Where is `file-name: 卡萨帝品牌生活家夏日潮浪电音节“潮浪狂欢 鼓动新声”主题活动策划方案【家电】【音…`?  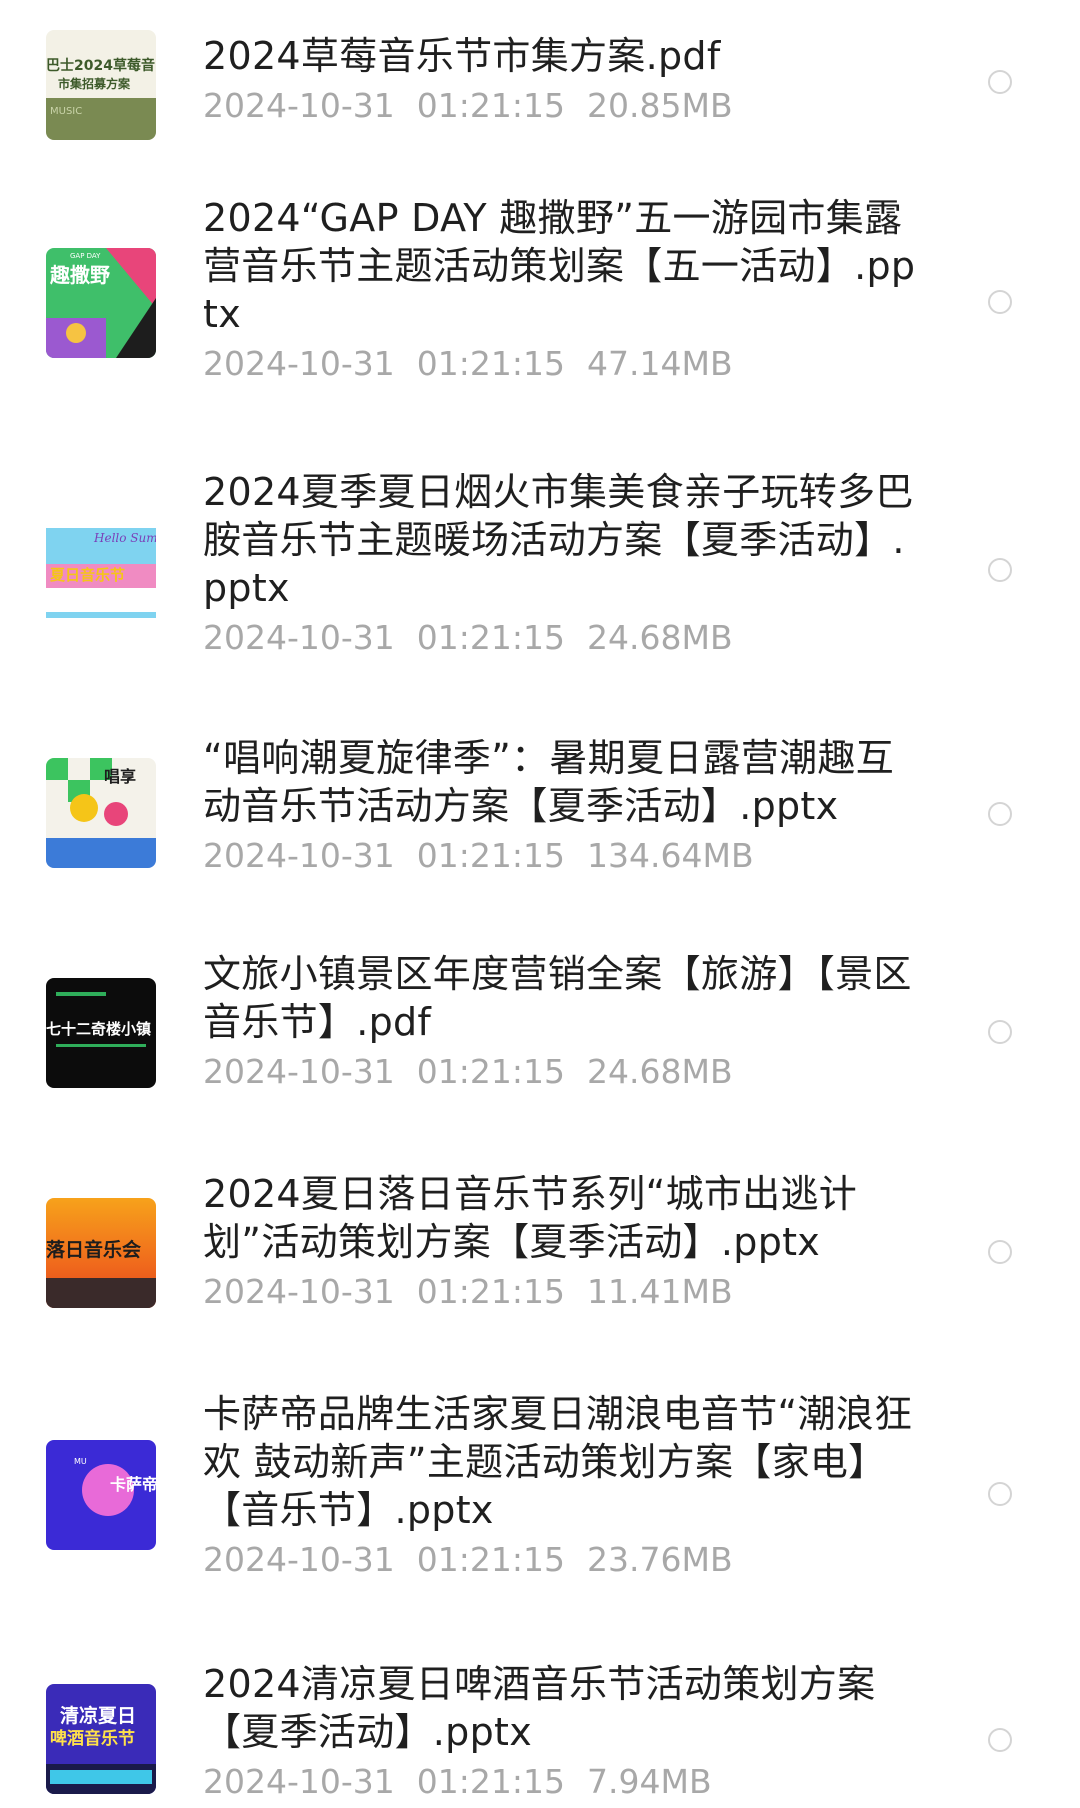 file-name: 卡萨帝品牌生活家夏日潮浪电音节“潮浪狂欢 鼓动新声”主题活动策划方案【家电】【音… is located at coordinates (558, 1462).